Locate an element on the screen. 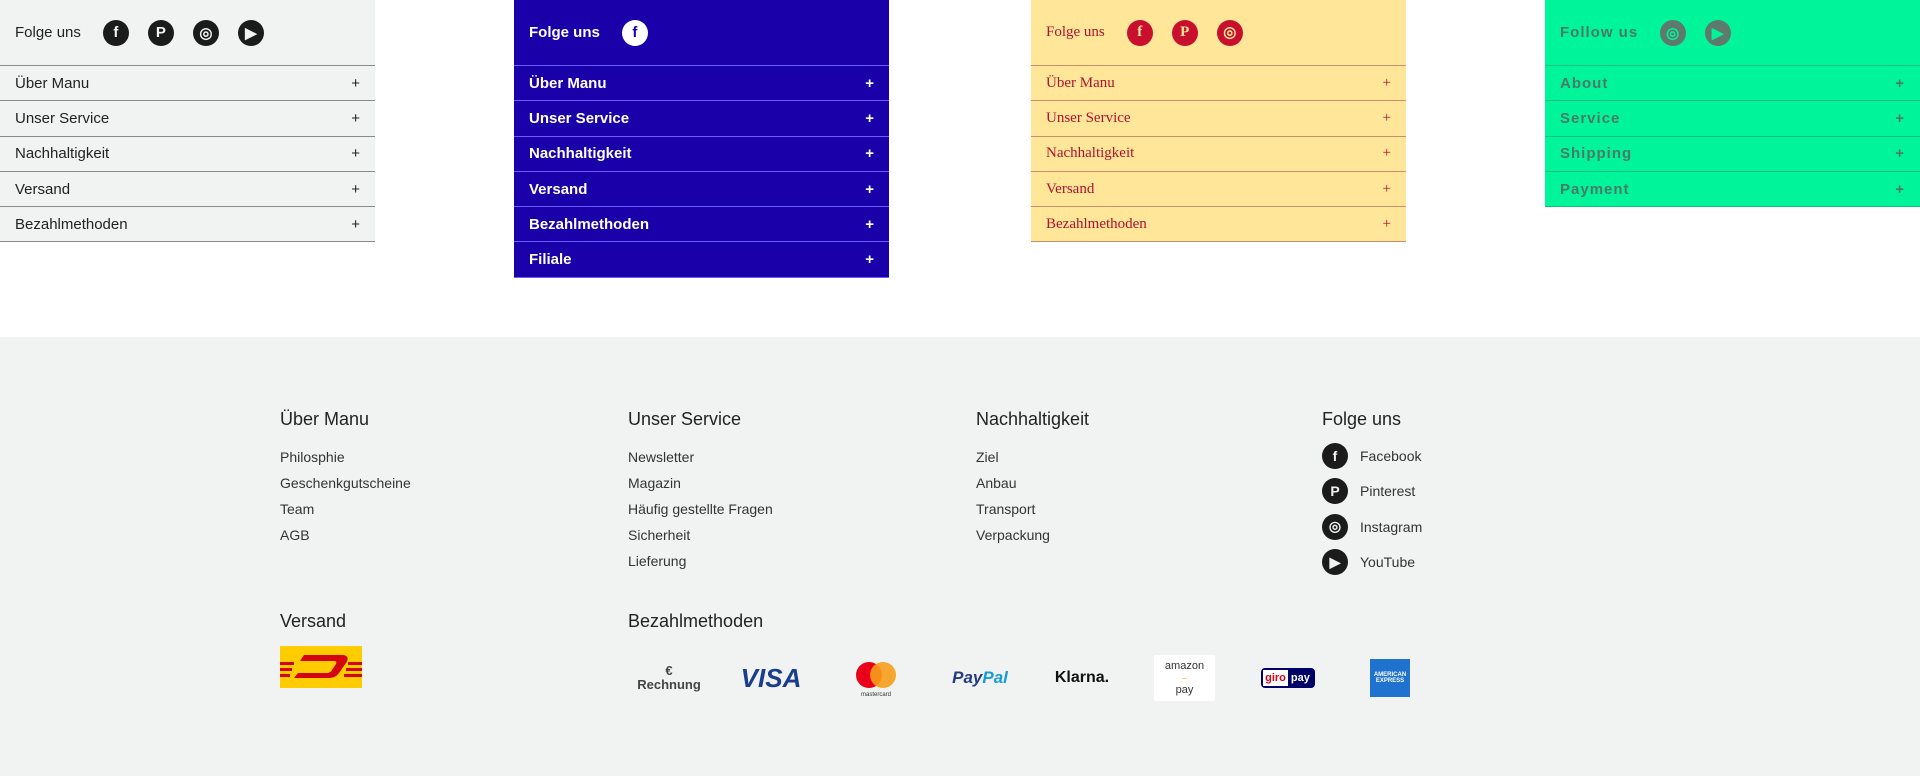 This screenshot has height=776, width=1920. amazon-pay-logo: amazon ⌣ pay is located at coordinates (1184, 678).